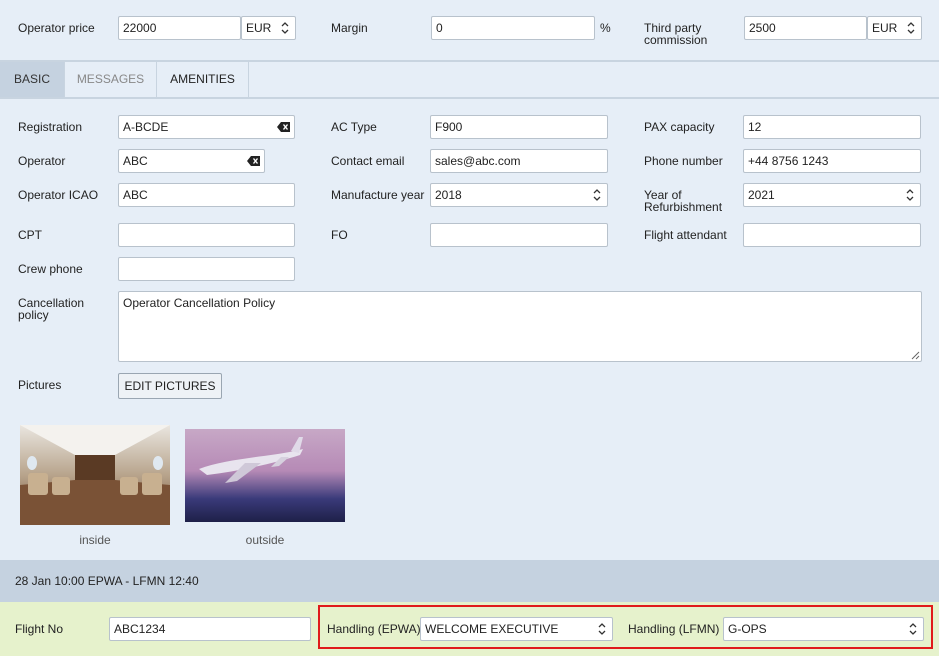  I want to click on third-party-currency-select: EUR, so click(894, 28).